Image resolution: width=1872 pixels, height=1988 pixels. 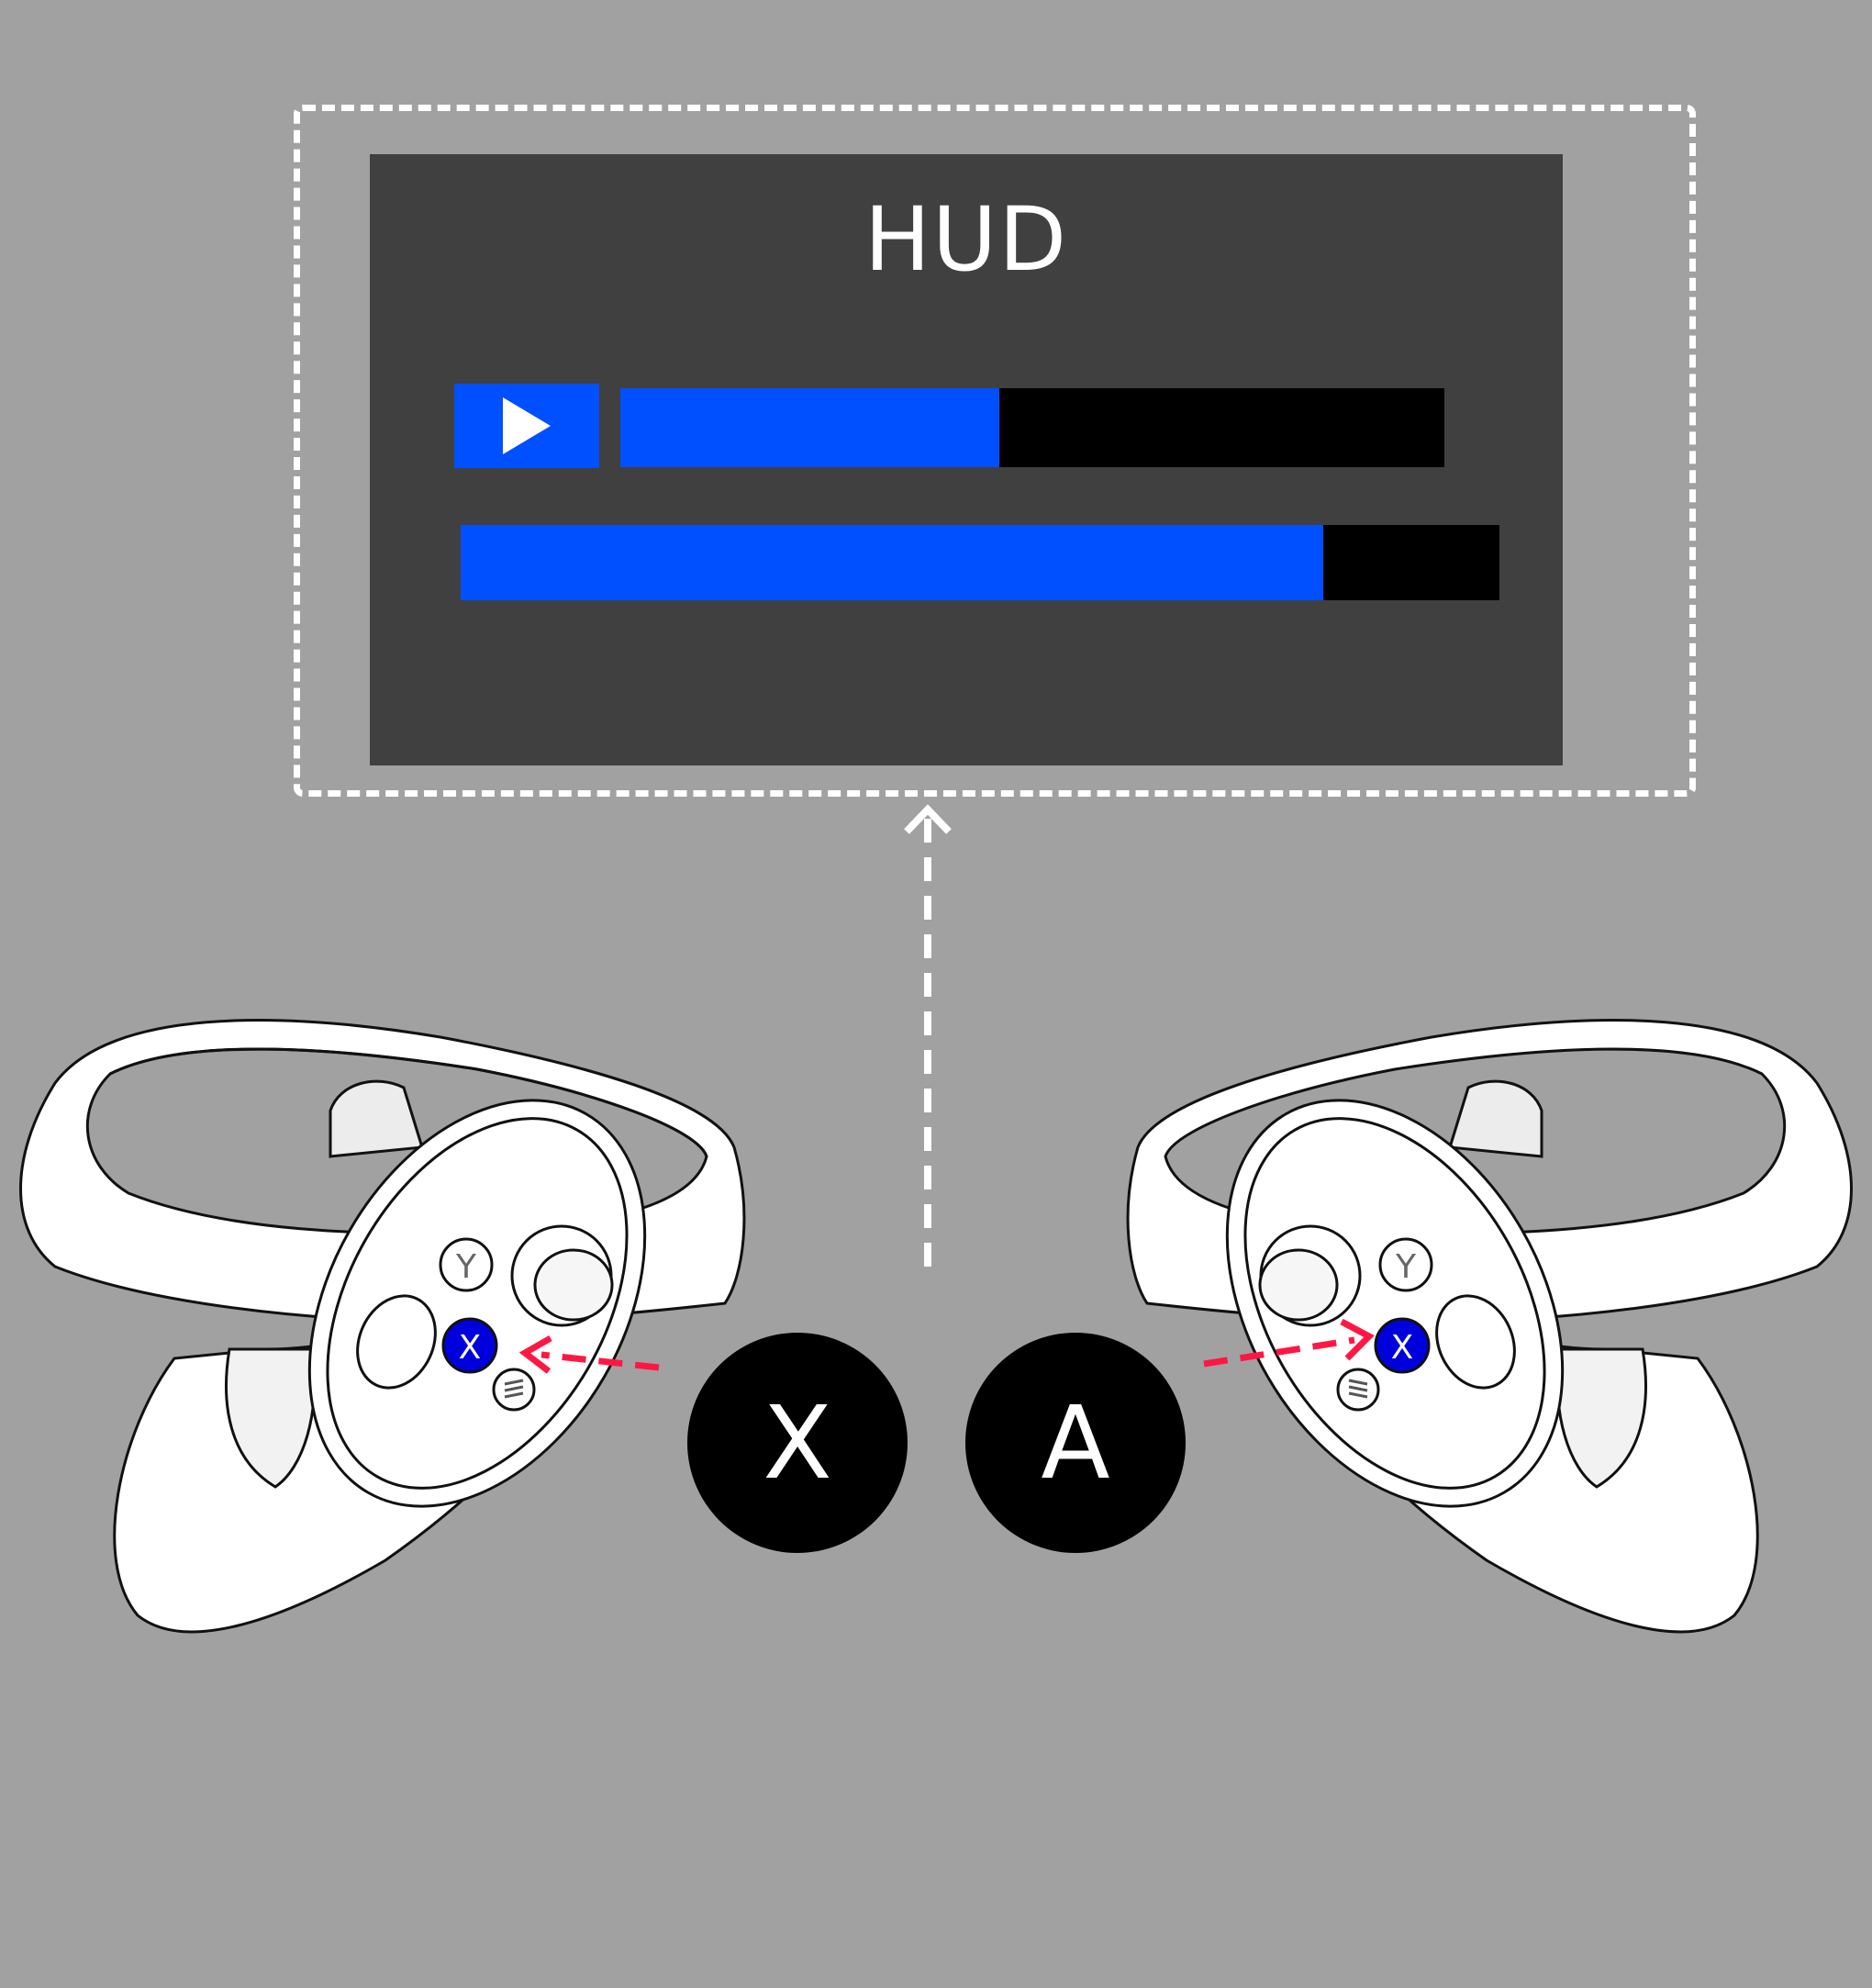 What do you see at coordinates (1402, 1348) in the screenshot?
I see `right-x-button-label: X` at bounding box center [1402, 1348].